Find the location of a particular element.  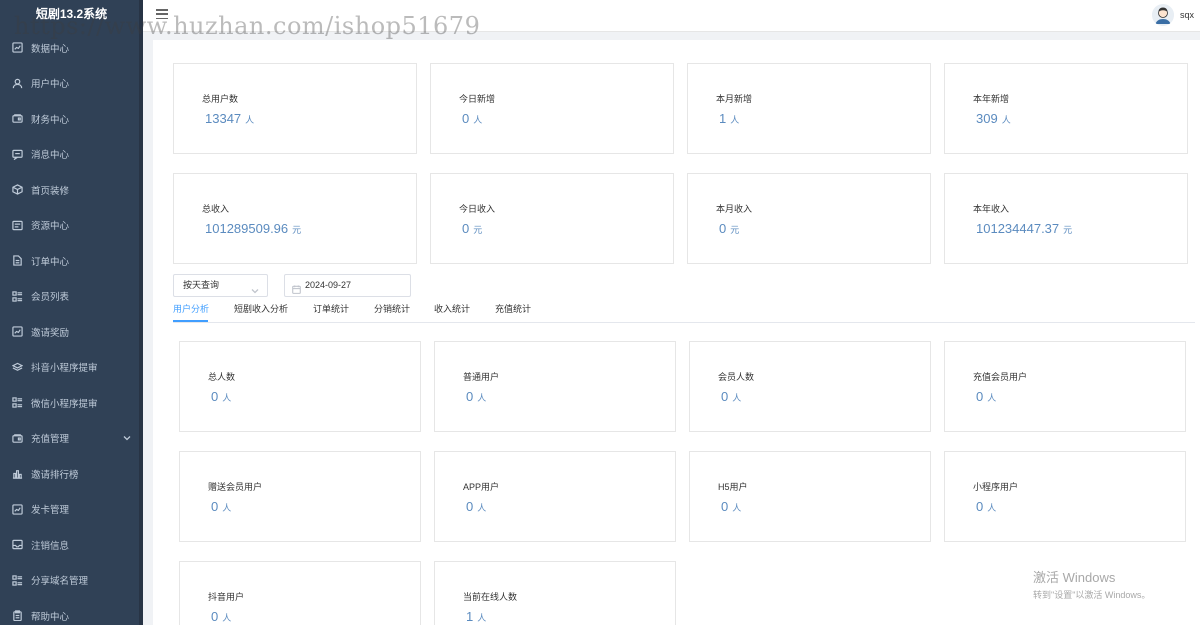

stat-card-month-income: 本月收入 0元 is located at coordinates (809, 218).